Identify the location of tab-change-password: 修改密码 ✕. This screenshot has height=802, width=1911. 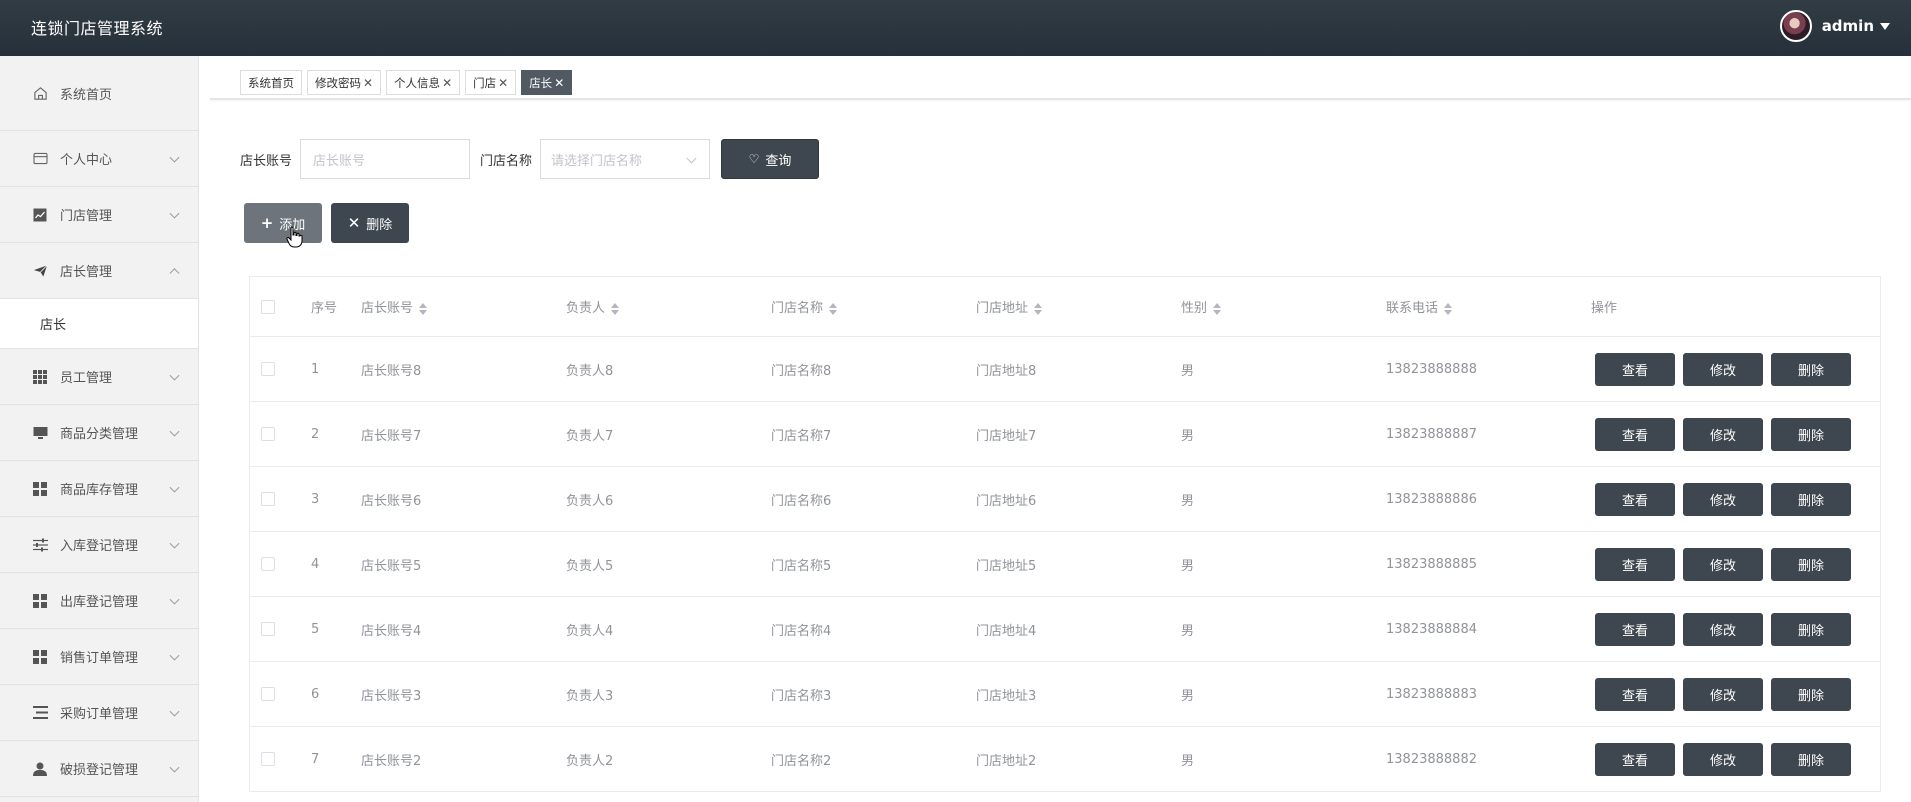
(344, 82).